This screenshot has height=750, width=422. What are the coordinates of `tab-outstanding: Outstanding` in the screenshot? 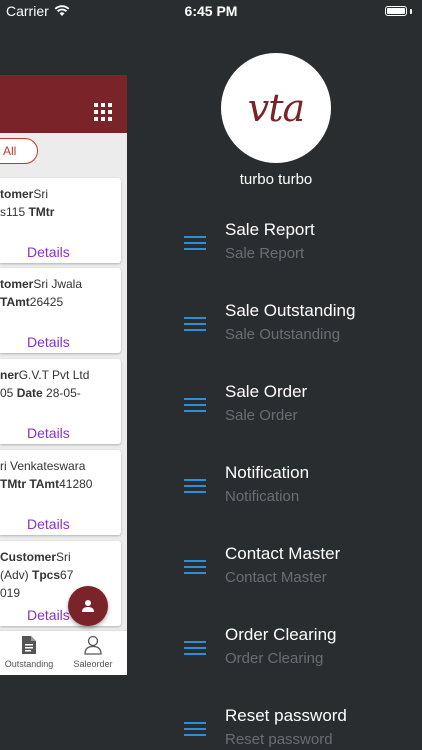 It's located at (31, 652).